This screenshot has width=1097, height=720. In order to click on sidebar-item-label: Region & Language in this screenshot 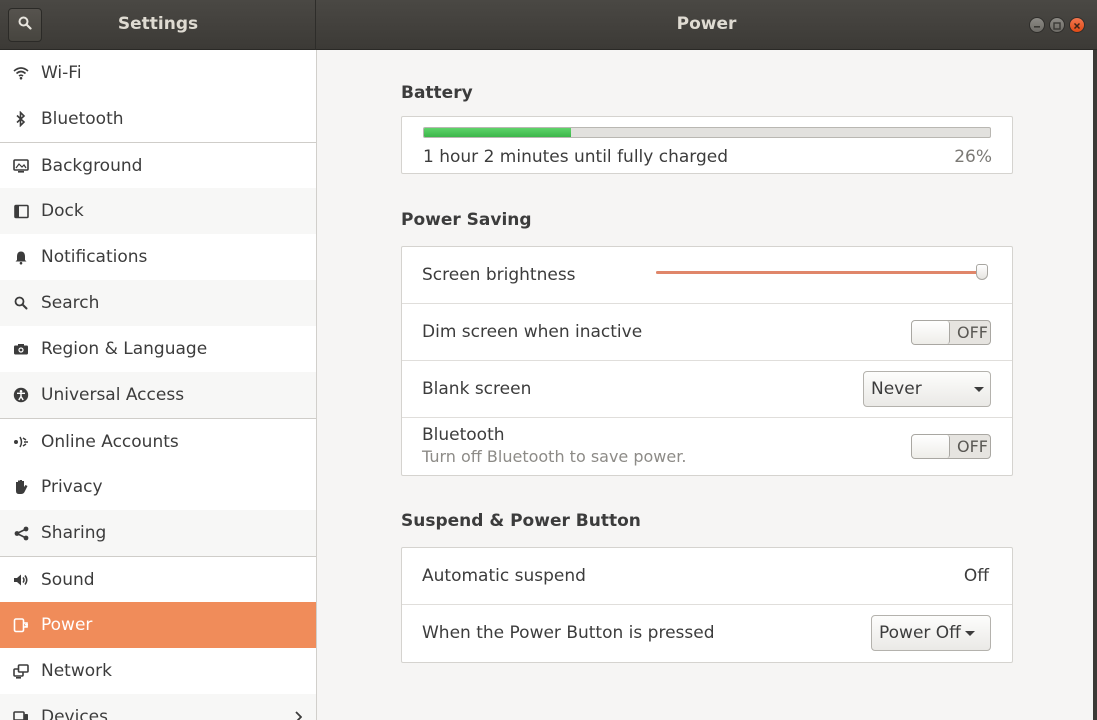, I will do `click(124, 349)`.